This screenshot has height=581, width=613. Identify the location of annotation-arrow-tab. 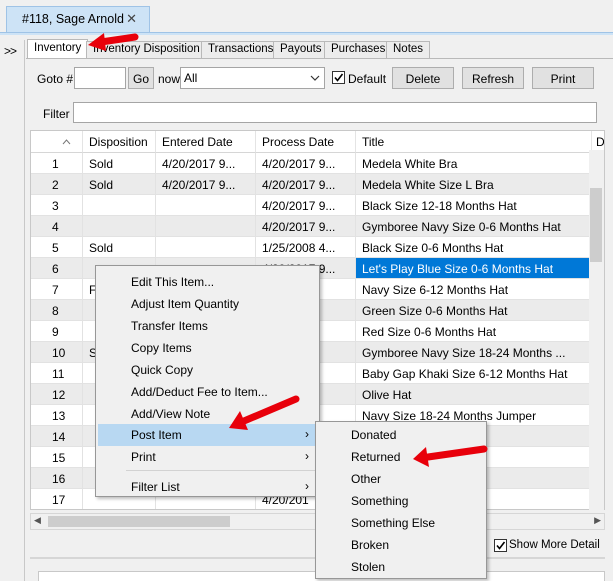
(113, 42).